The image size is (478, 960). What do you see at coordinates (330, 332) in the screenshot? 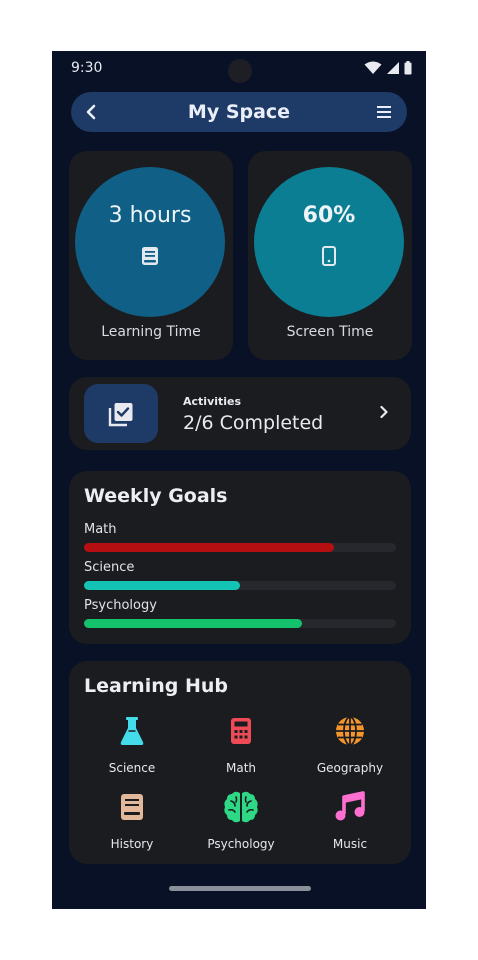
I see `screen-time-label: Screen Time` at bounding box center [330, 332].